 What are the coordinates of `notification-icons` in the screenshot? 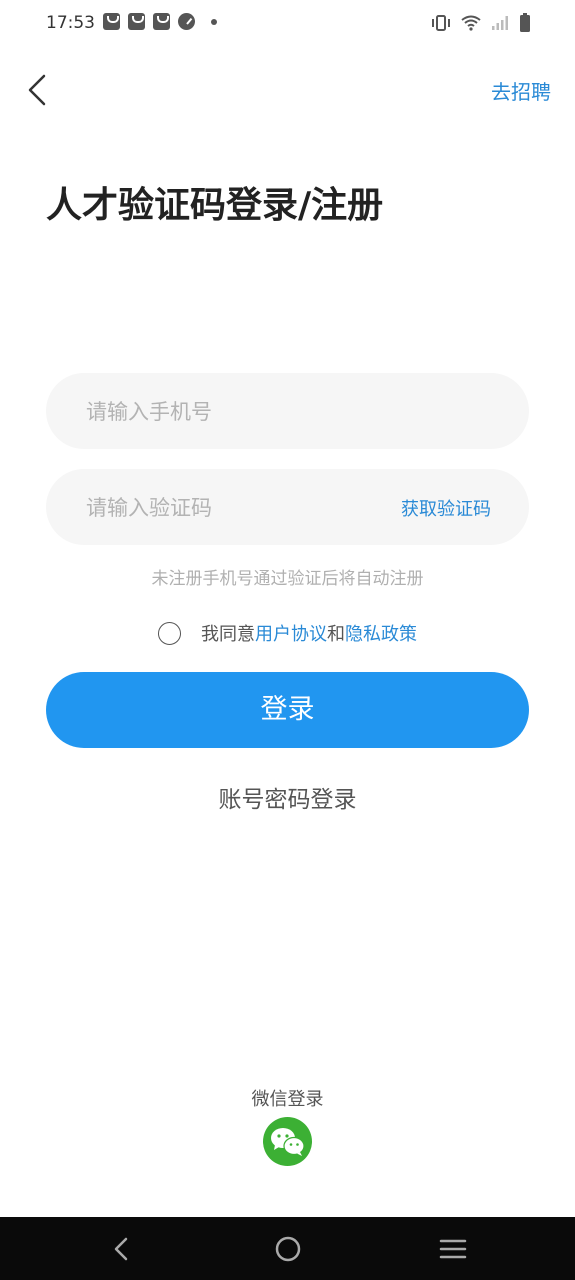 It's located at (160, 21).